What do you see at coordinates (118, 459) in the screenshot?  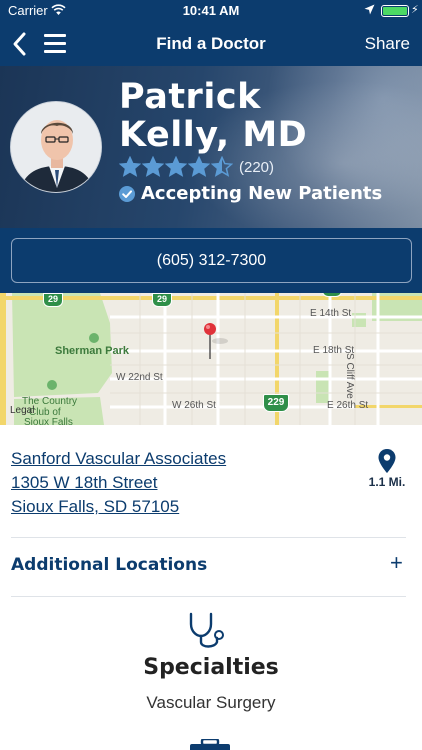 I see `practice-name-link: Sanford Vascular Associates` at bounding box center [118, 459].